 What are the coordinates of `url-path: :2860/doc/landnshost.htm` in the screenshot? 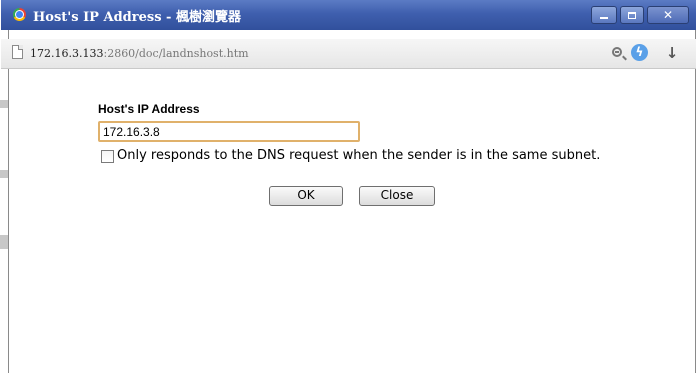 It's located at (176, 53).